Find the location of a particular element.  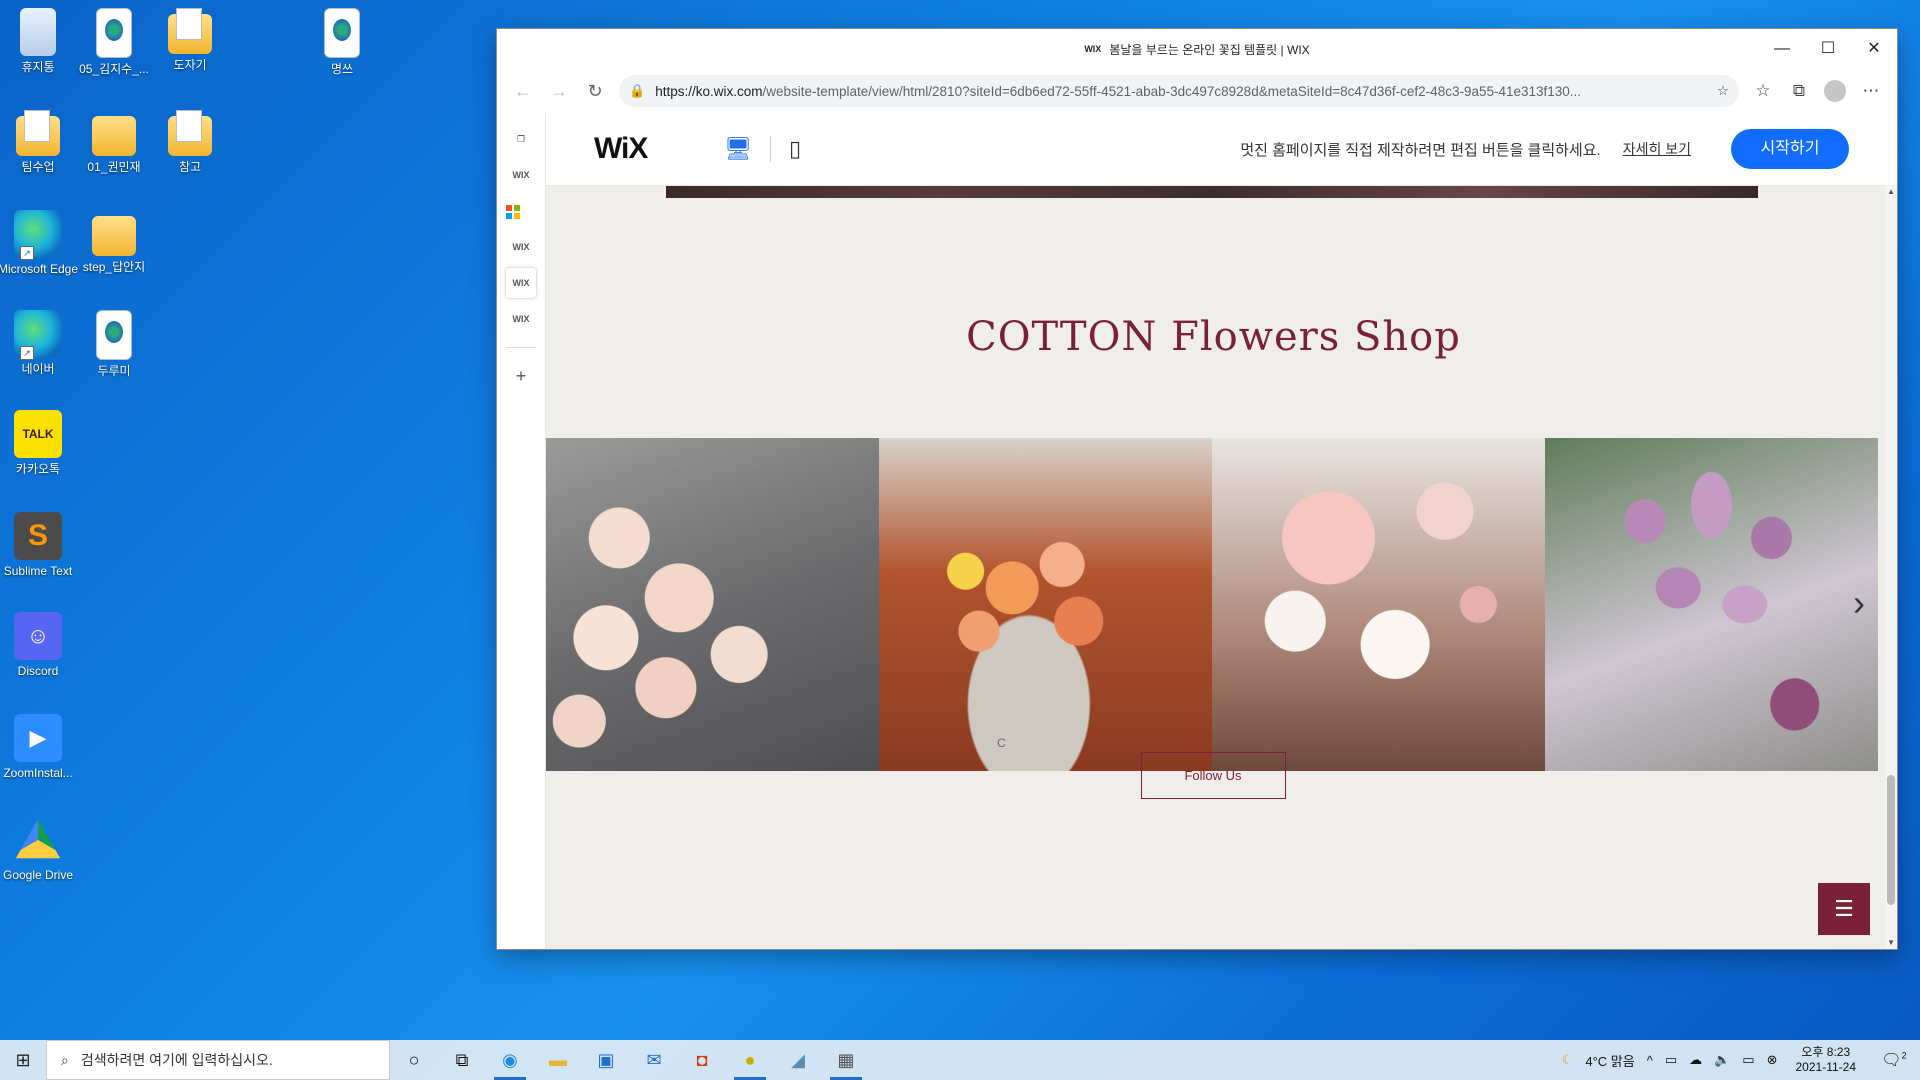

desktop-icon-google-drive: Google Drive is located at coordinates (40, 849).